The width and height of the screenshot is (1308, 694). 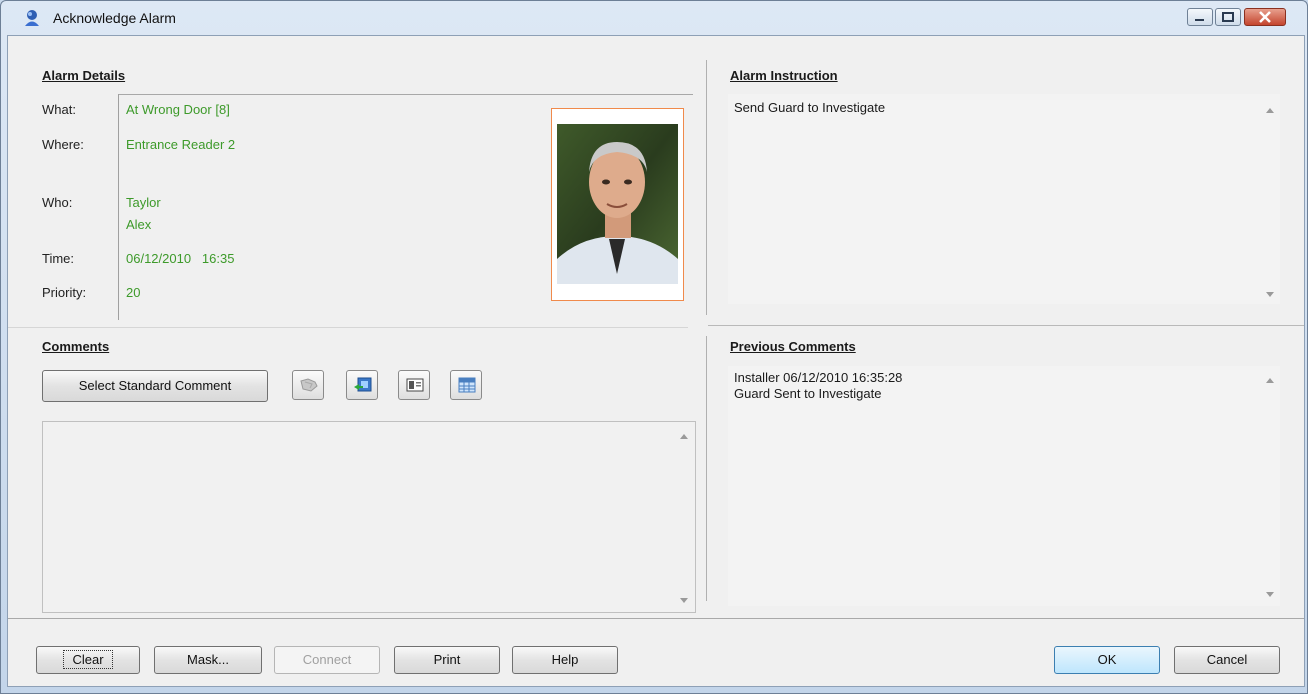 What do you see at coordinates (369, 517) in the screenshot?
I see `comment-input` at bounding box center [369, 517].